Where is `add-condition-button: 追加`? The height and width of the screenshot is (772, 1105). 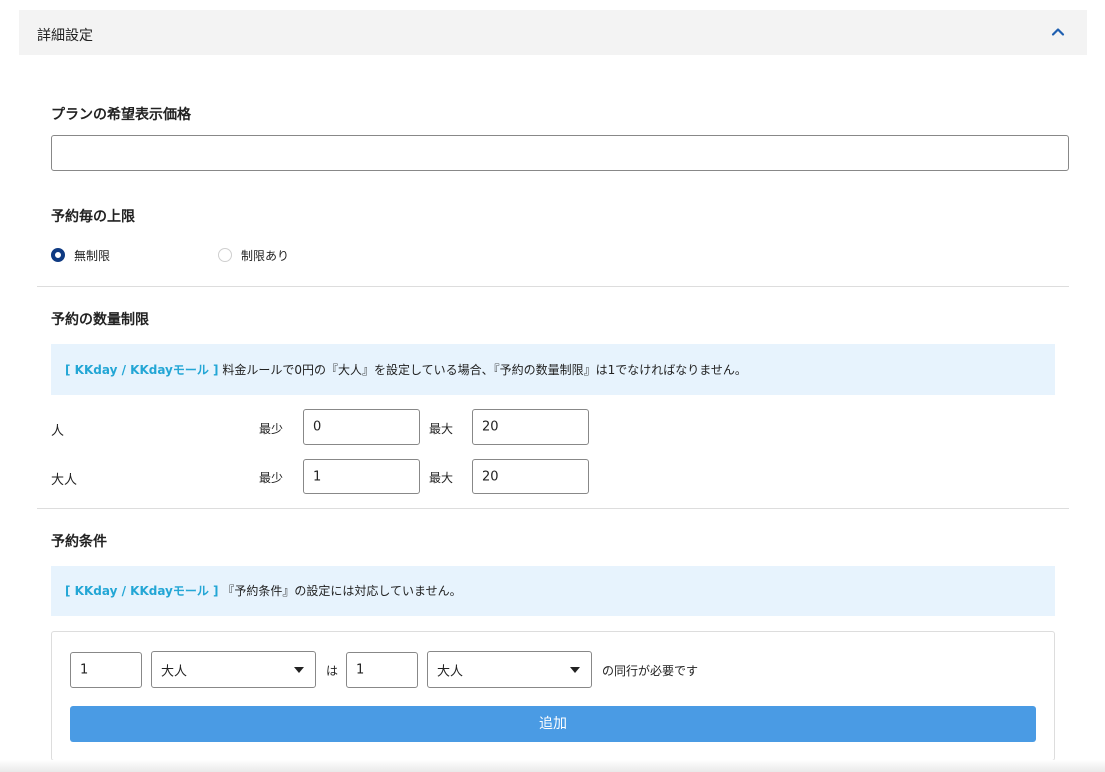
add-condition-button: 追加 is located at coordinates (553, 724).